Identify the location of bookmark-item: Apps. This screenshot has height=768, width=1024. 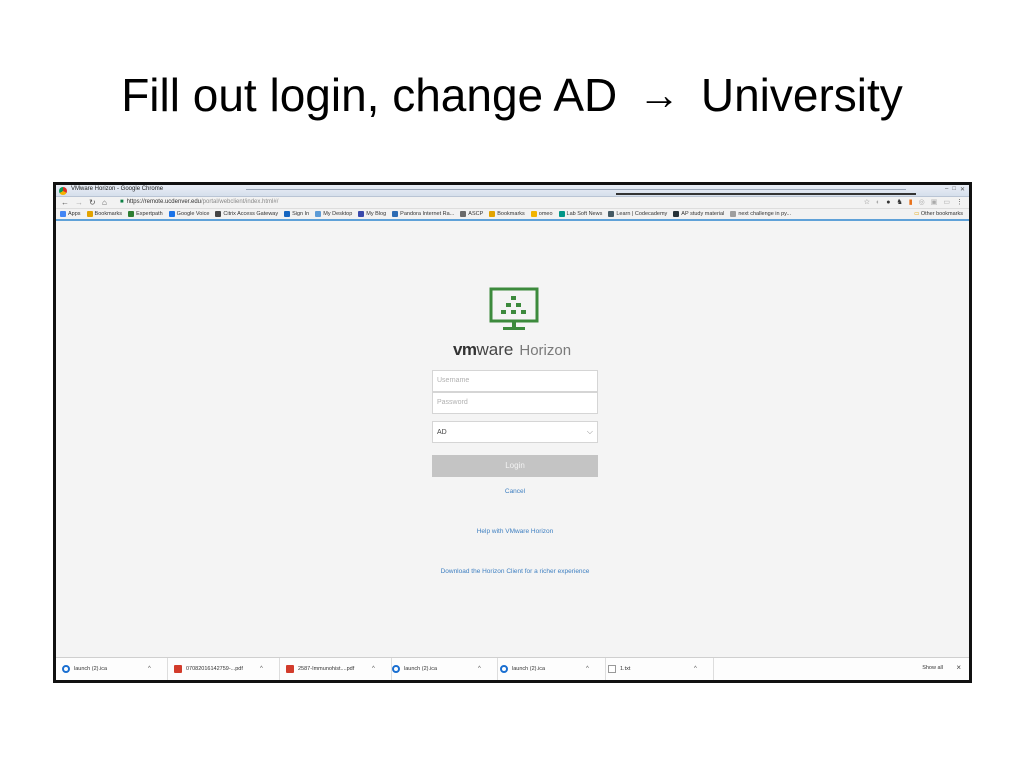
(70, 214).